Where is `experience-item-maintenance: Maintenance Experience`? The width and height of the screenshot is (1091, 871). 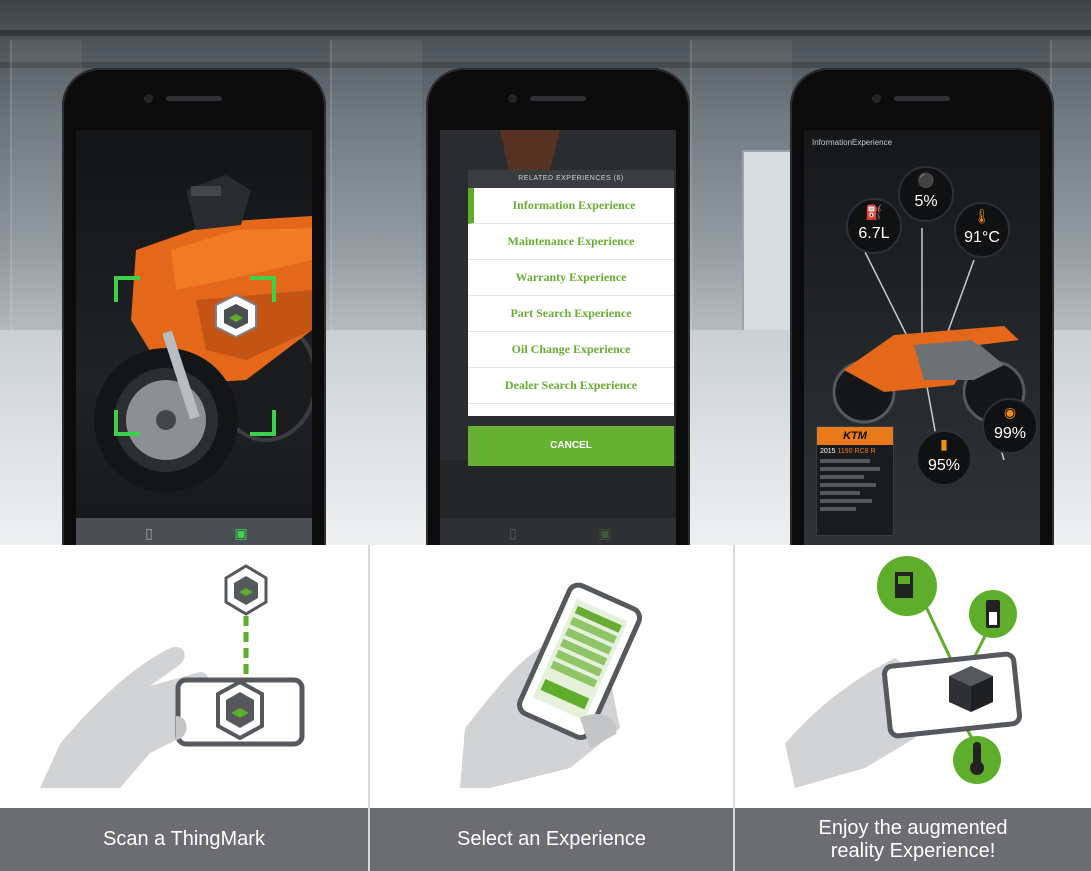 experience-item-maintenance: Maintenance Experience is located at coordinates (571, 242).